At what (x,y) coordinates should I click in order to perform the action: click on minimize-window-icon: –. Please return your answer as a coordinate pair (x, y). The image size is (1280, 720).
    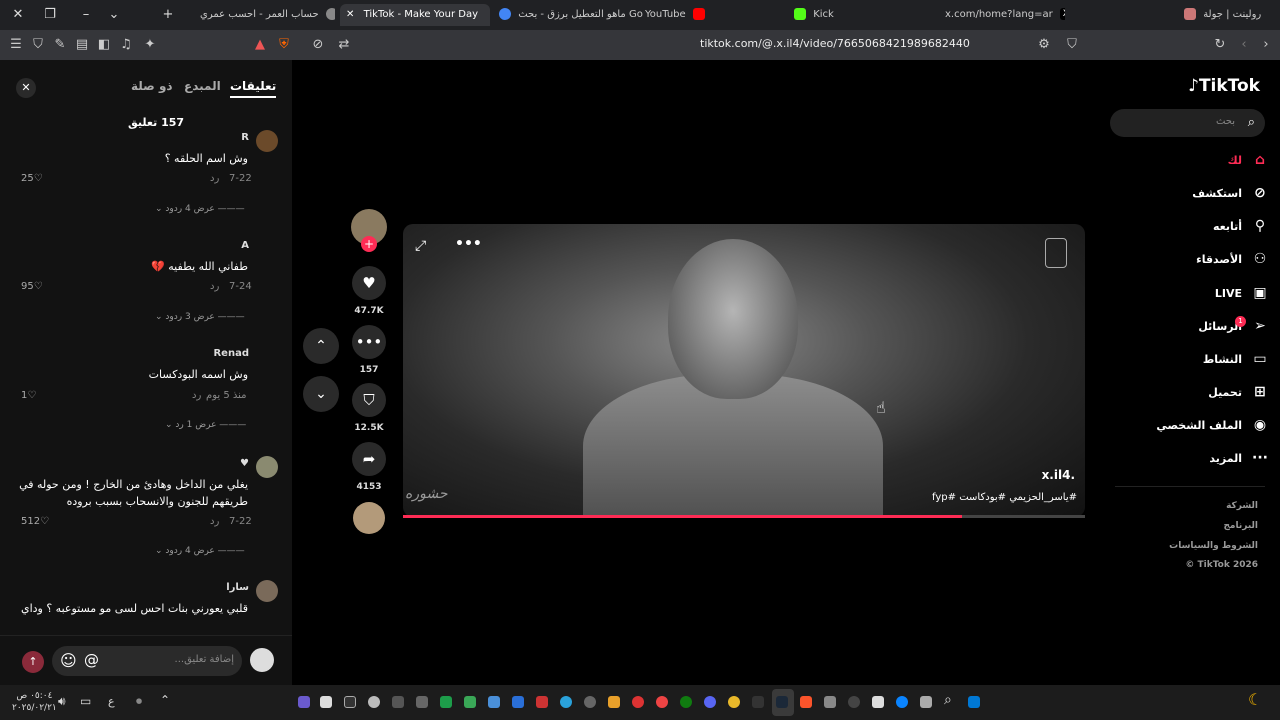
    Looking at the image, I should click on (86, 15).